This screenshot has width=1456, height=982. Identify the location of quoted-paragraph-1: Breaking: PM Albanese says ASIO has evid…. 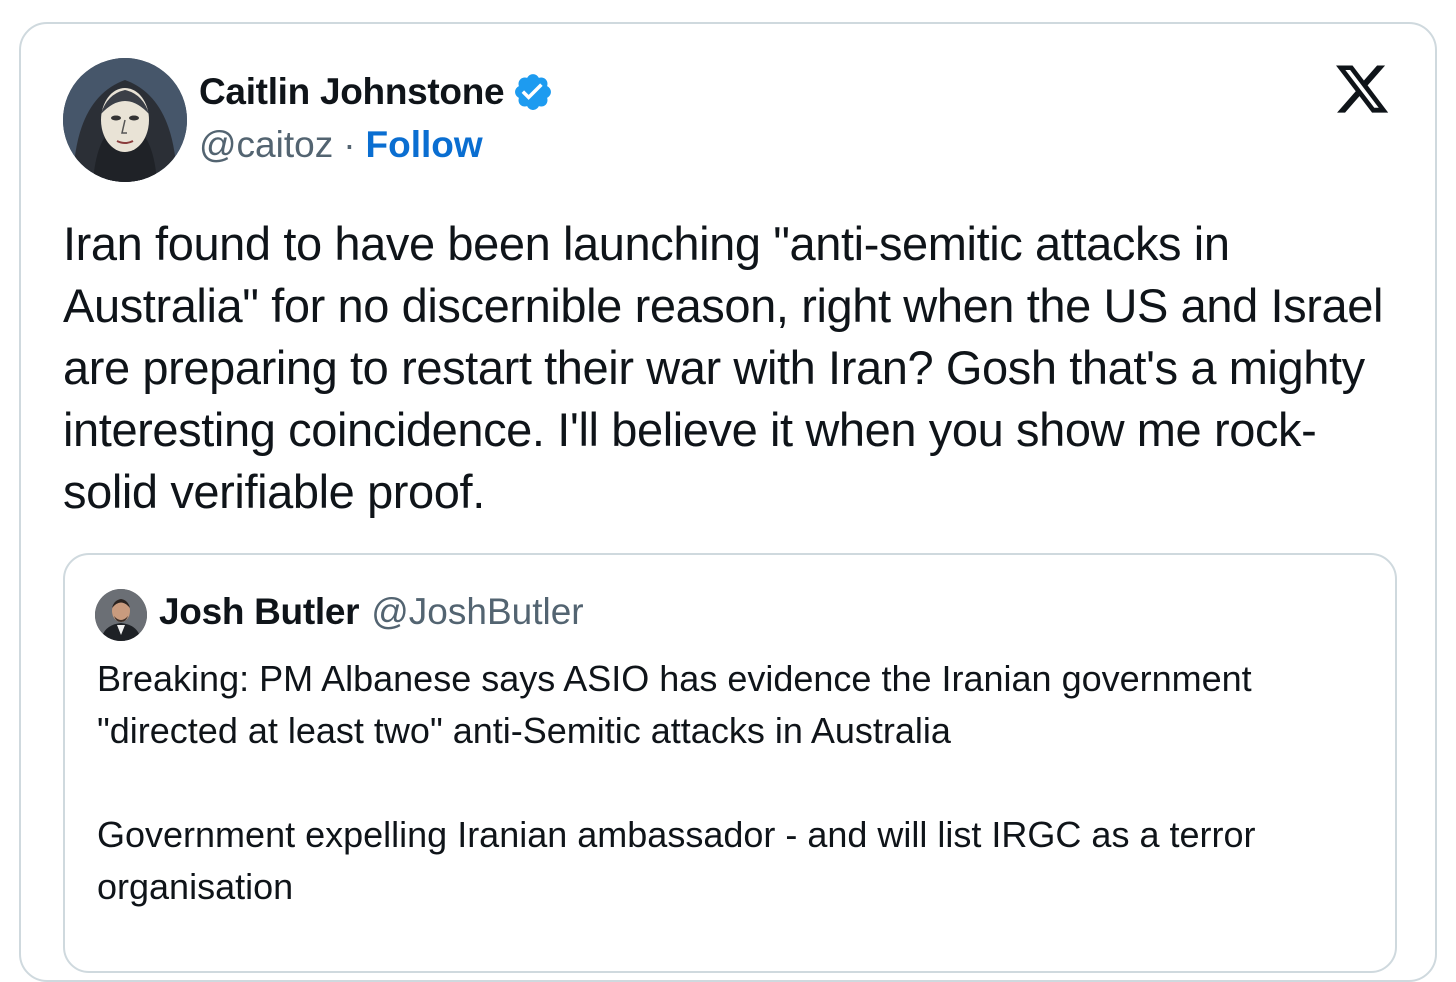
(674, 704).